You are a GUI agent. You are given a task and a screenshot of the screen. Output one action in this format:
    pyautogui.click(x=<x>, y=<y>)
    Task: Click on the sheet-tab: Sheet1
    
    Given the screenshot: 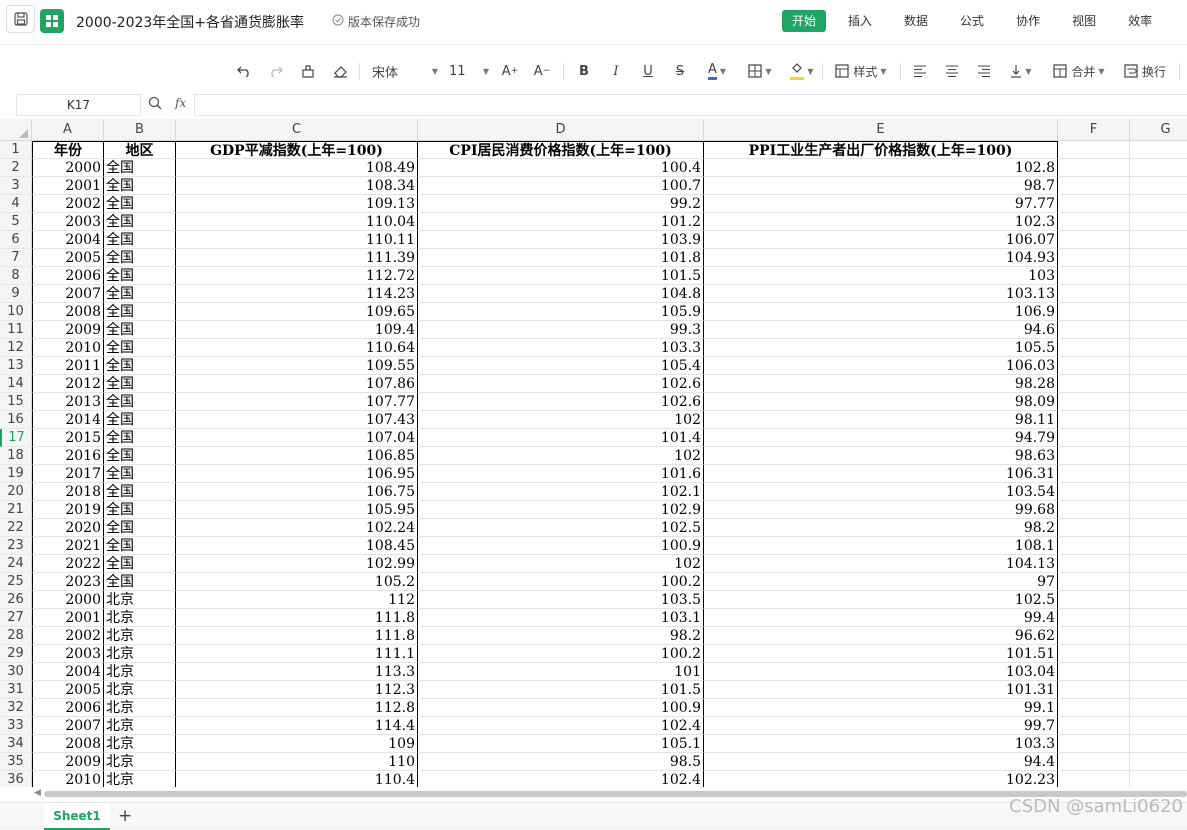 What is the action you would take?
    pyautogui.click(x=77, y=816)
    